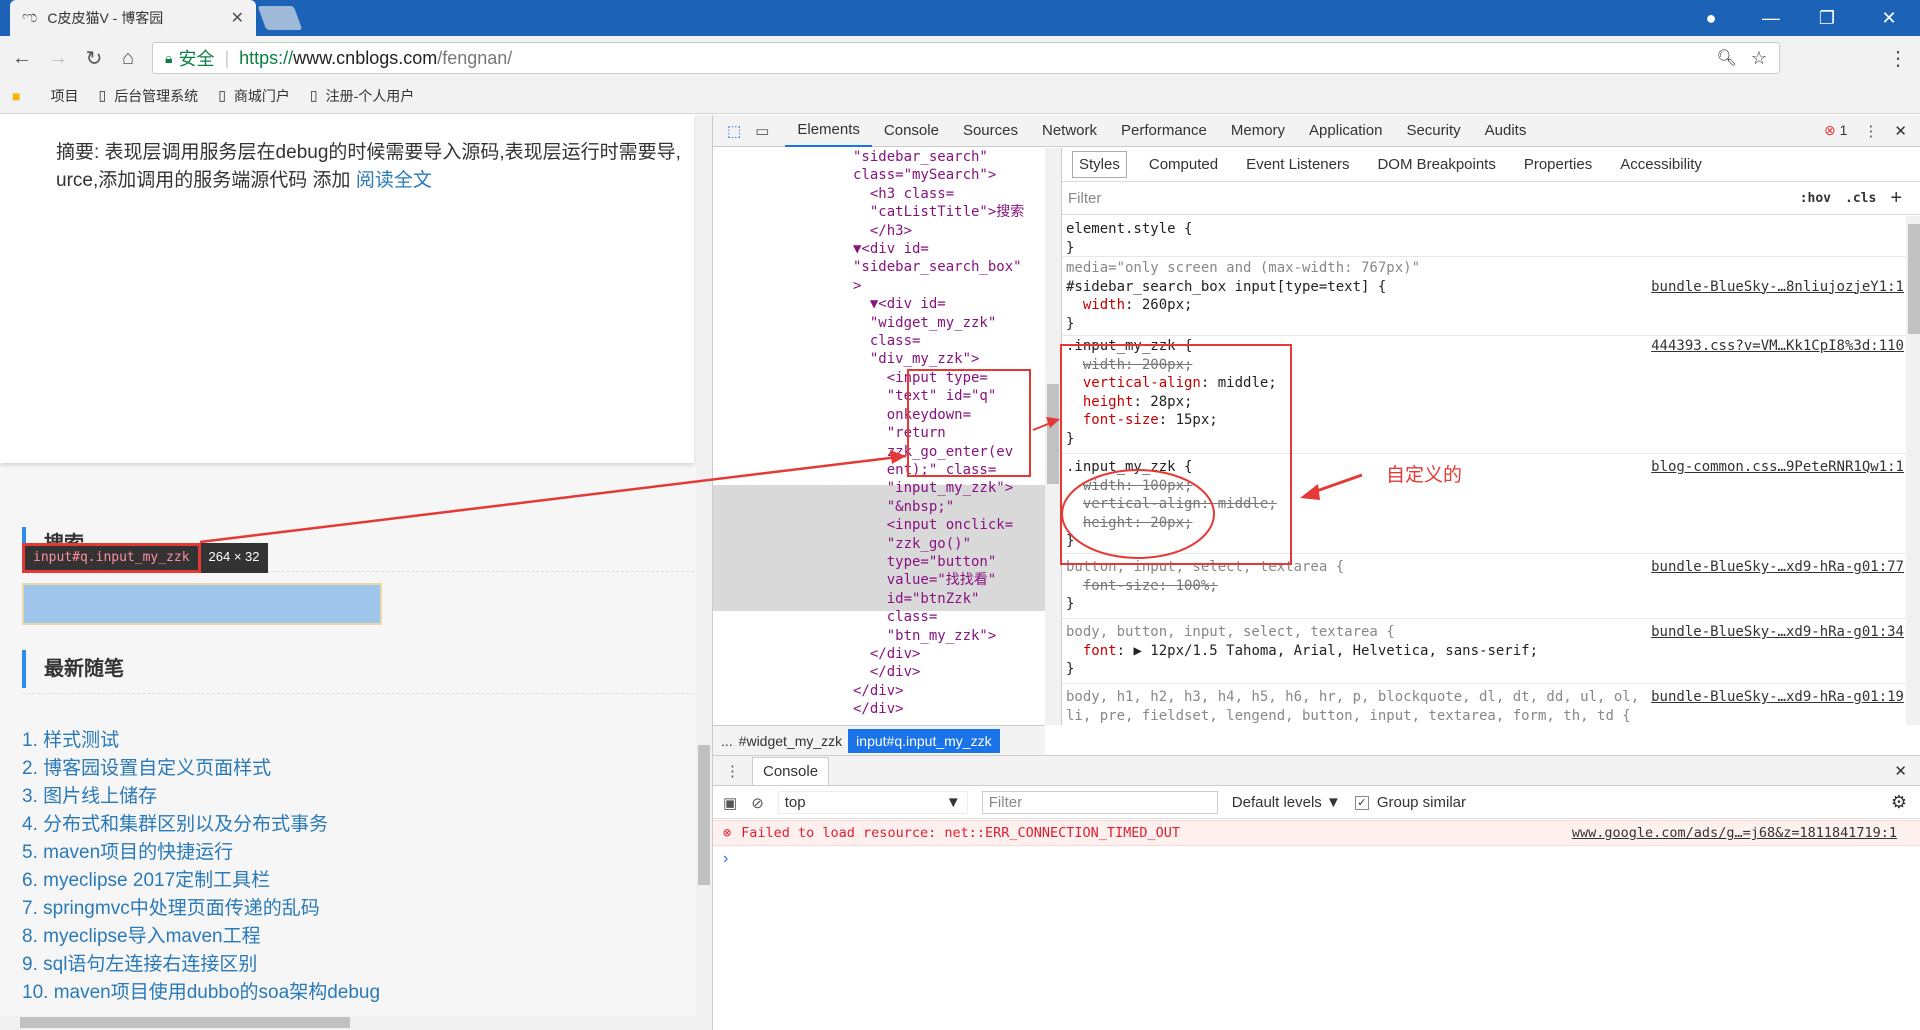  What do you see at coordinates (828, 131) in the screenshot?
I see `tab-elements: Elements` at bounding box center [828, 131].